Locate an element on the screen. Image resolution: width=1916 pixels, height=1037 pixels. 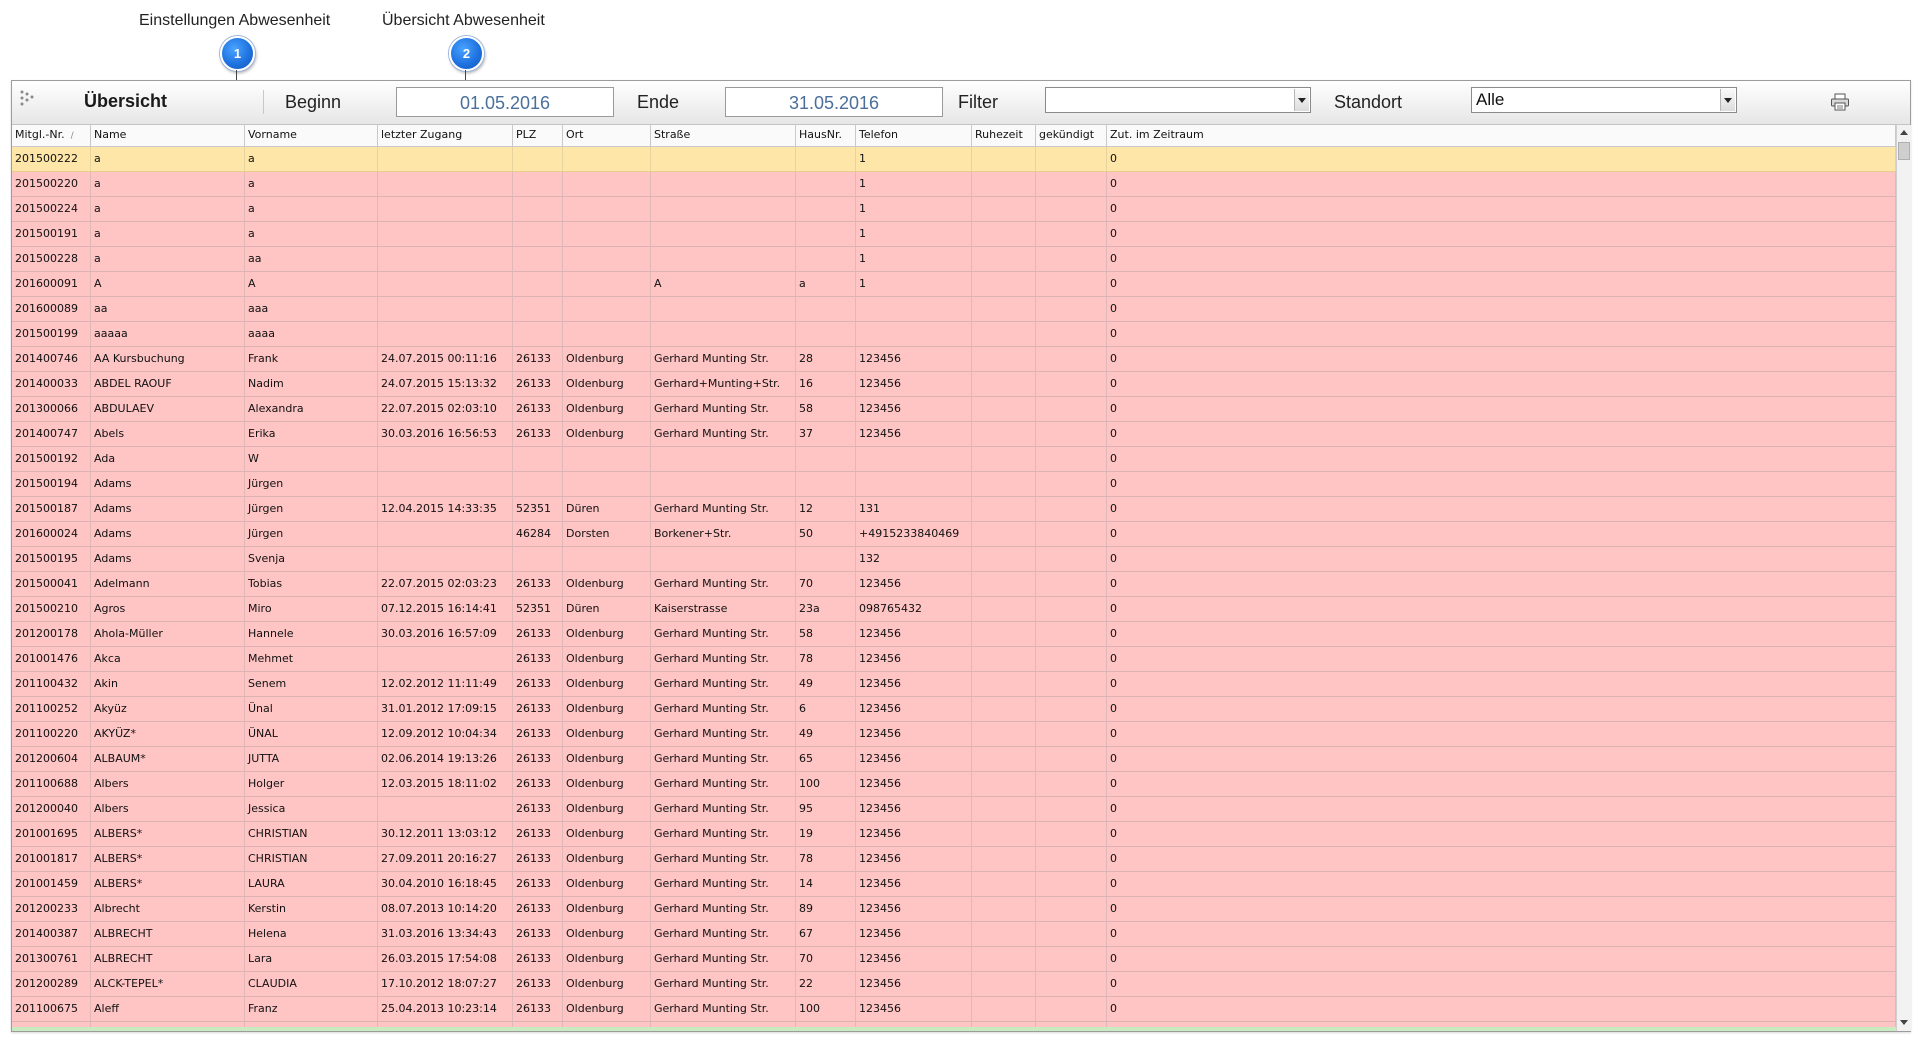
cell-strasse: Kaiserstrasse is located at coordinates (723, 609).